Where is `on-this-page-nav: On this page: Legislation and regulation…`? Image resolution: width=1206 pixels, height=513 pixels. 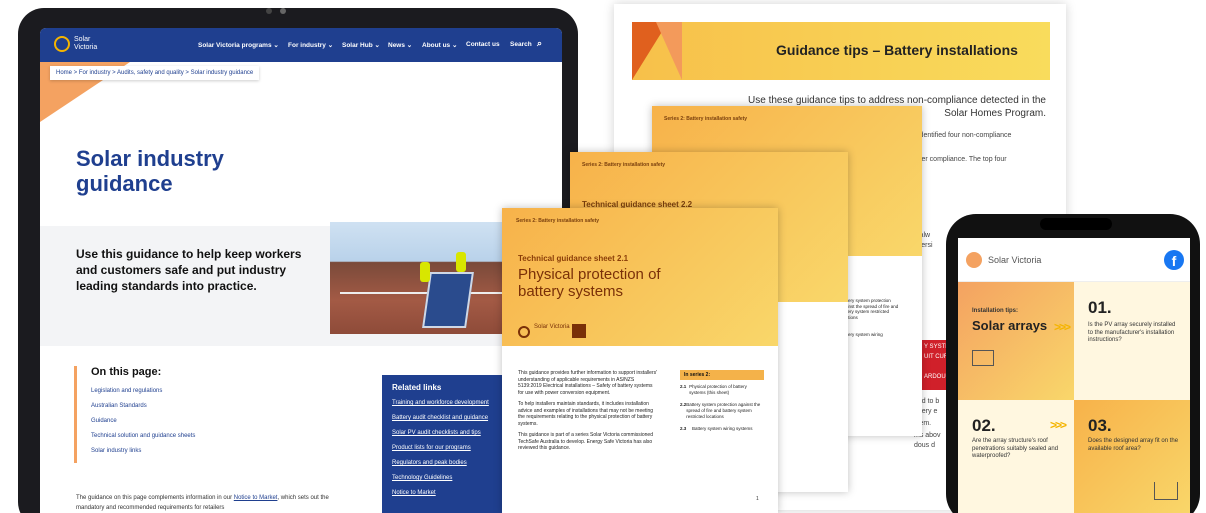 on-this-page-nav: On this page: Legislation and regulation… is located at coordinates (164, 414).